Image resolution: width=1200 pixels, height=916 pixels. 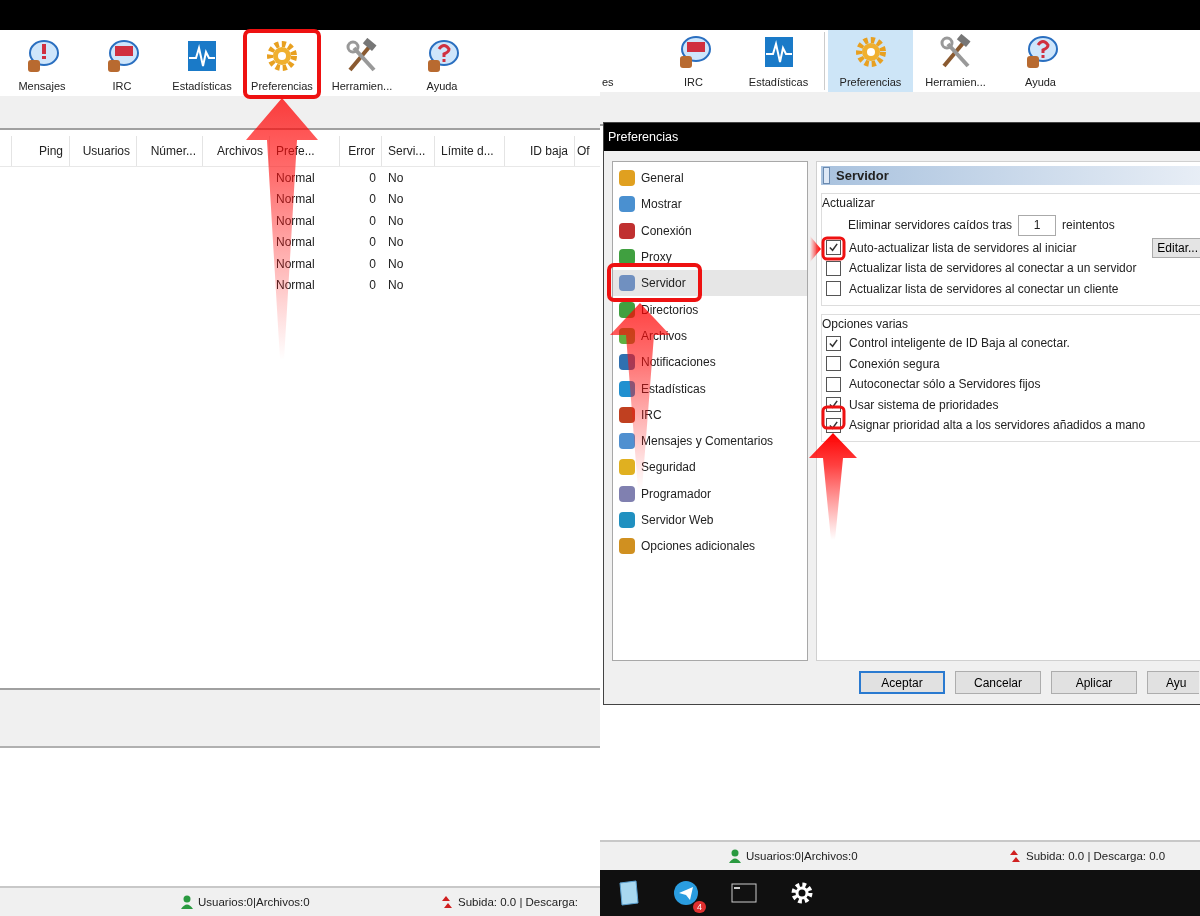 What do you see at coordinates (849, 203) in the screenshot?
I see `group-title: Actualizar` at bounding box center [849, 203].